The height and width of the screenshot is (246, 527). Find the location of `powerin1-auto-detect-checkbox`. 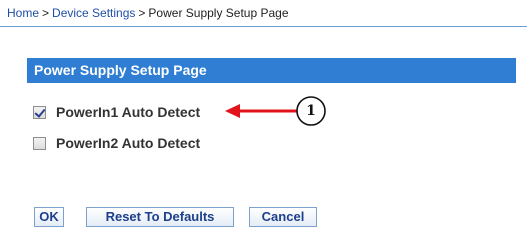

powerin1-auto-detect-checkbox is located at coordinates (39, 112).